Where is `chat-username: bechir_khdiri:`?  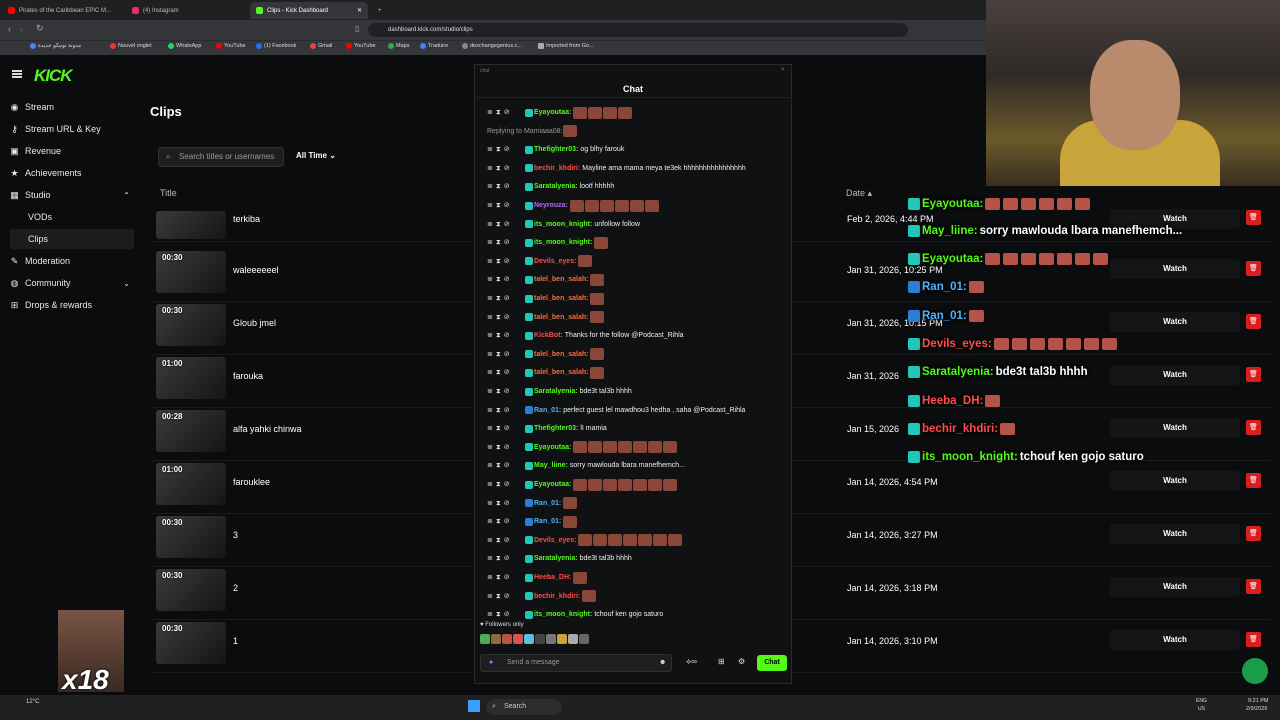
chat-username: bechir_khdiri: is located at coordinates (557, 596).